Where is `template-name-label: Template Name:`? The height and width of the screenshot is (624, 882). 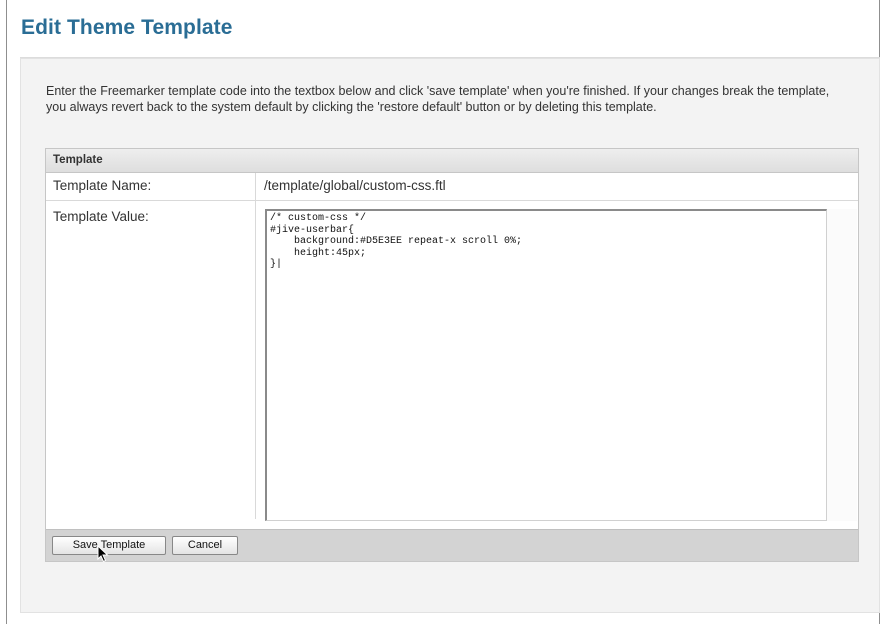
template-name-label: Template Name: is located at coordinates (102, 185).